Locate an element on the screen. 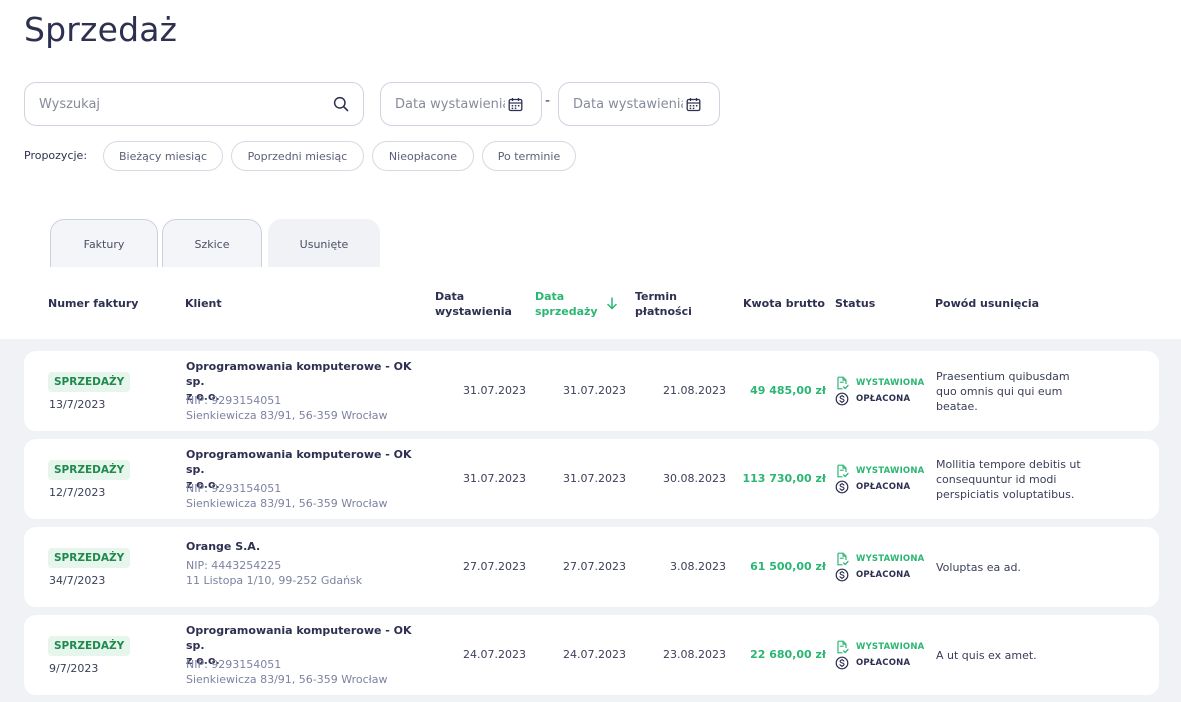  chip-overdue: Po terminie is located at coordinates (529, 156).